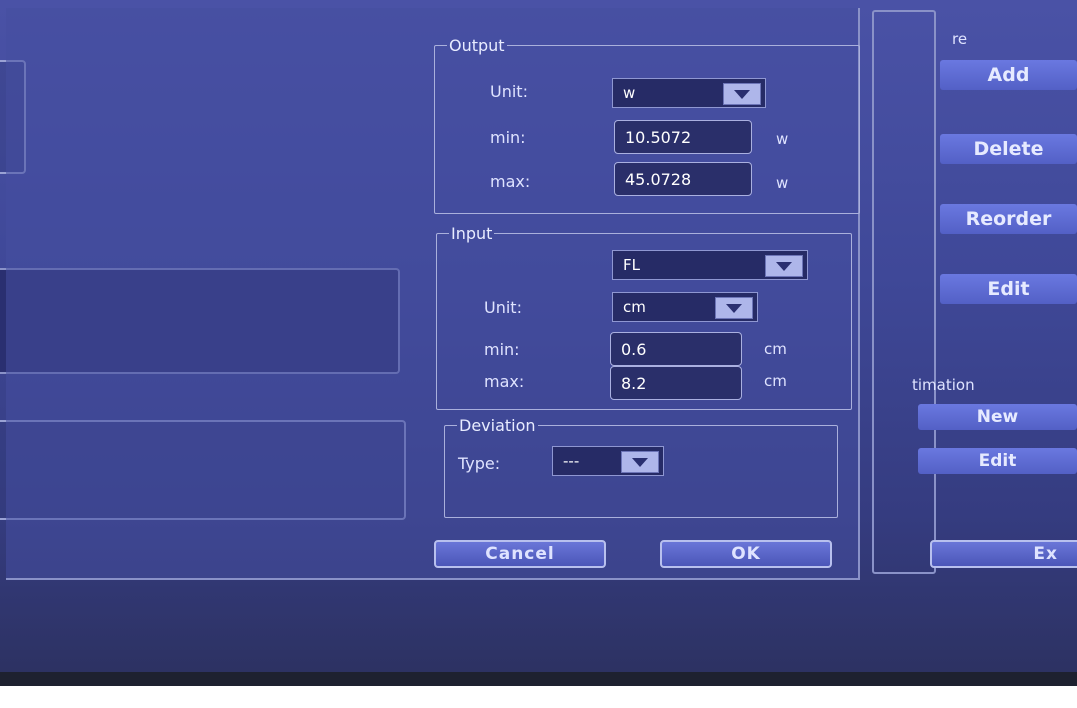 Image resolution: width=1077 pixels, height=708 pixels. I want to click on ok-button: OK, so click(746, 554).